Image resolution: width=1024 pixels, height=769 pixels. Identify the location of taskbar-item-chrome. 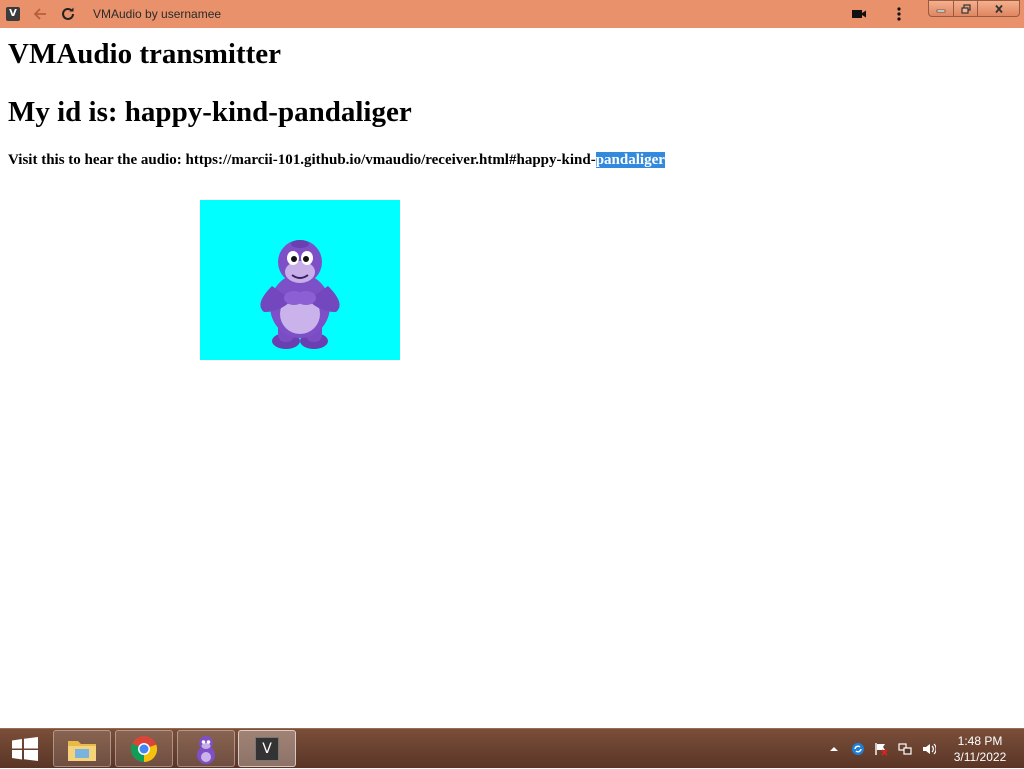
(144, 748).